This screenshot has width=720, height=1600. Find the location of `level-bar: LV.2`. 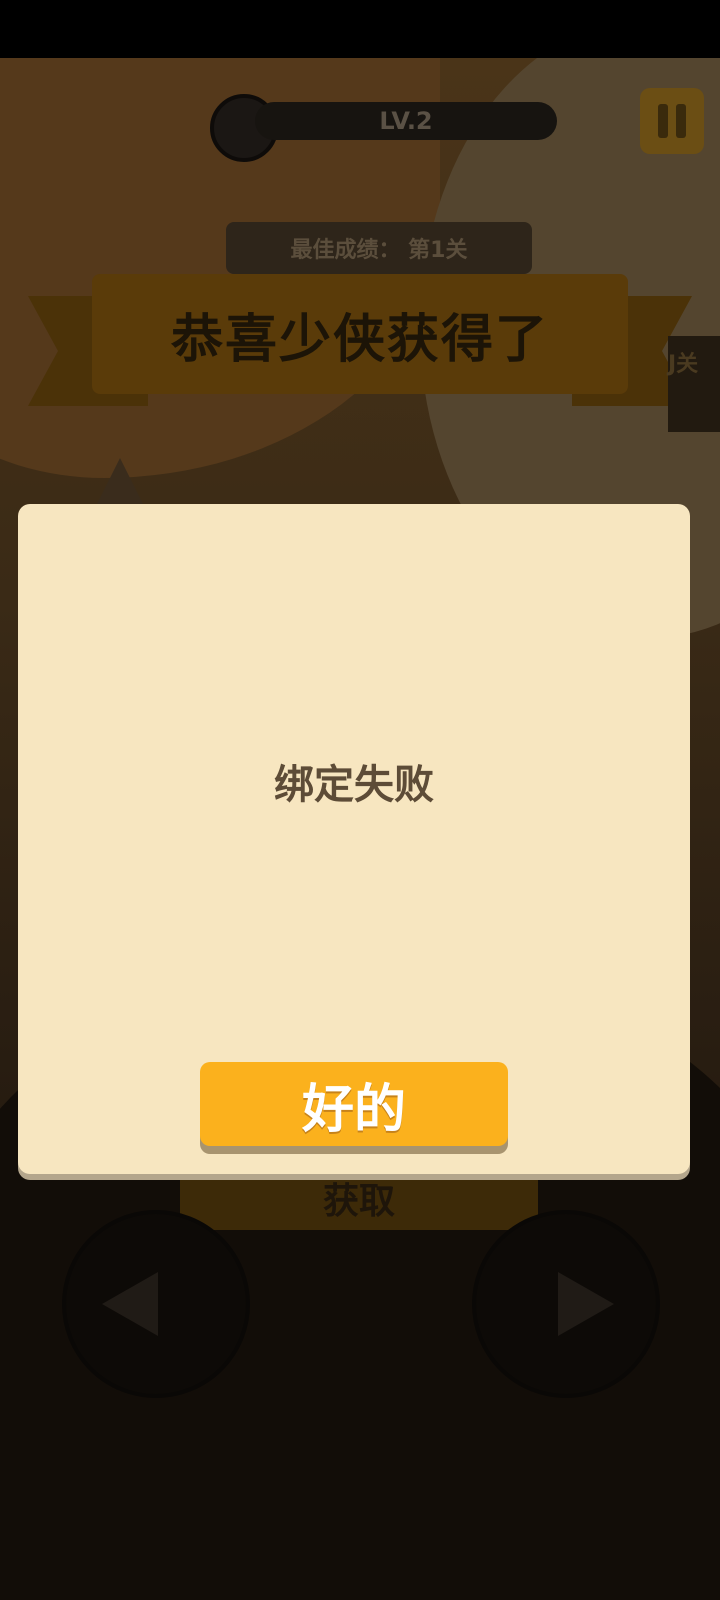

level-bar: LV.2 is located at coordinates (406, 121).